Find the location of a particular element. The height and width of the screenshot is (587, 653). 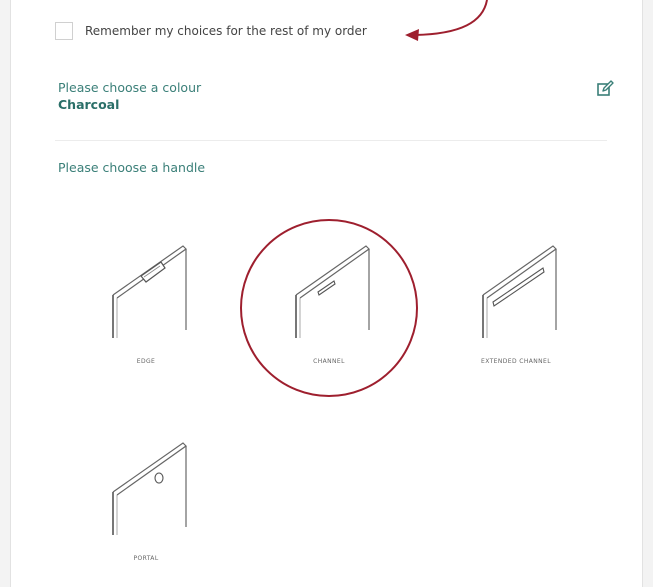

colour-section: Please choose a colour Charcoal is located at coordinates (336, 96).